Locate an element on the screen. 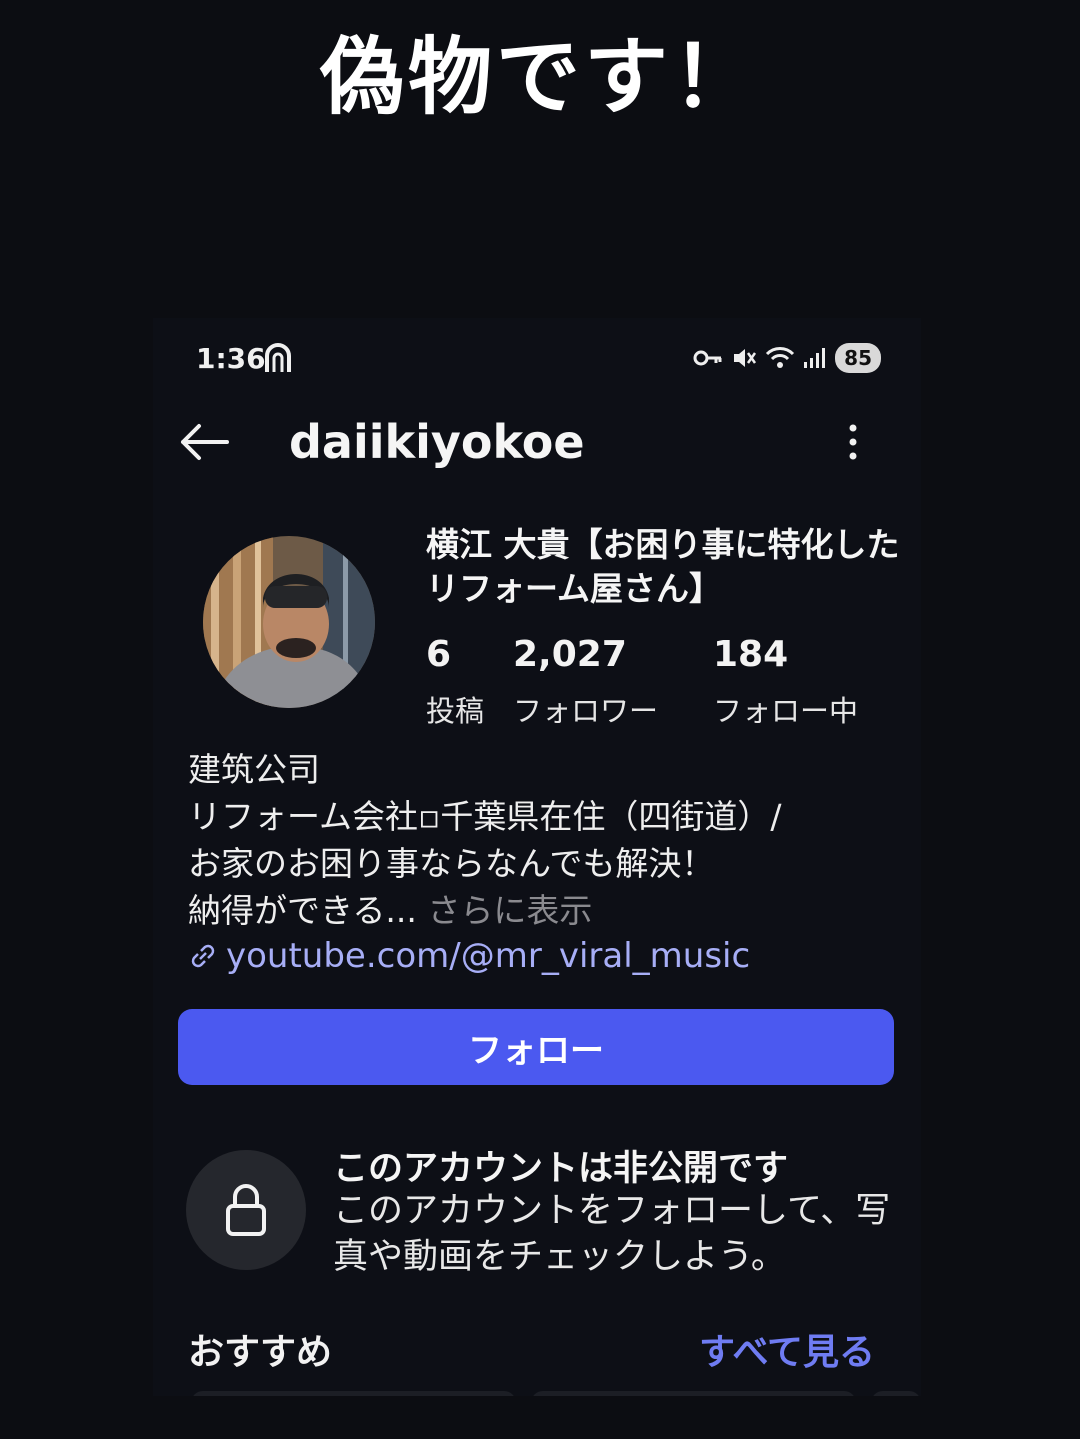  private-account-description: このアカウントをフォローして、写真や動画をチェックしよう。 is located at coordinates (612, 1234).